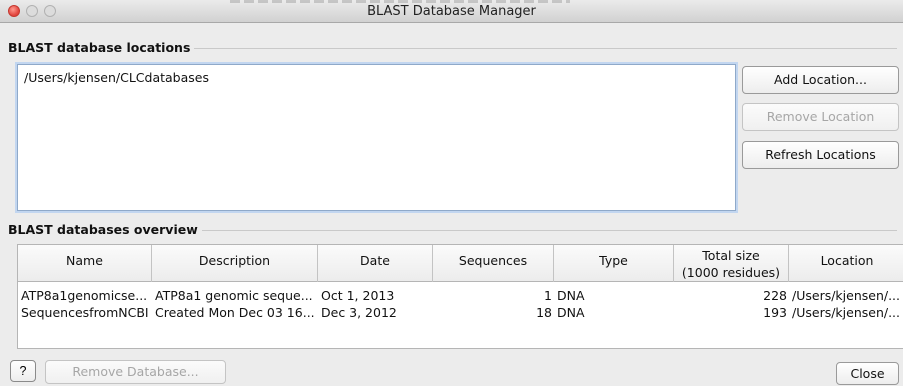  I want to click on help-button: ?, so click(23, 371).